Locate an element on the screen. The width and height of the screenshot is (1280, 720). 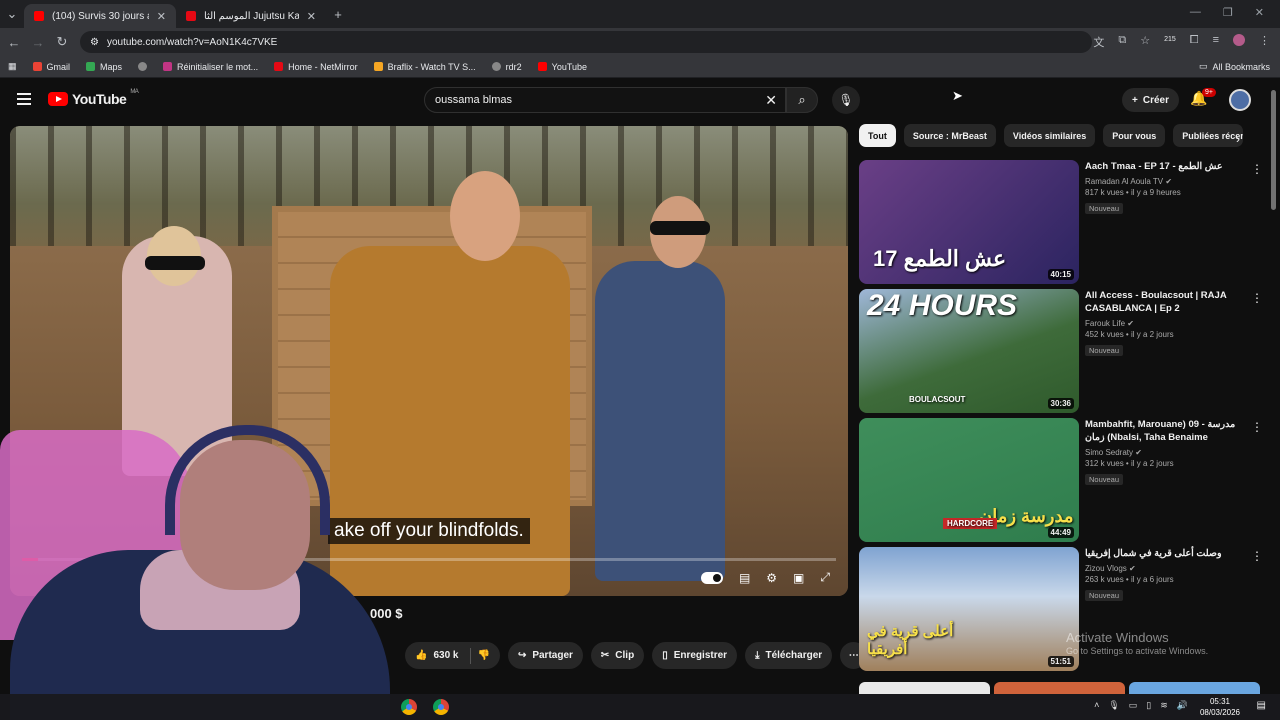
profile-icon is located at coordinates (1239, 40).